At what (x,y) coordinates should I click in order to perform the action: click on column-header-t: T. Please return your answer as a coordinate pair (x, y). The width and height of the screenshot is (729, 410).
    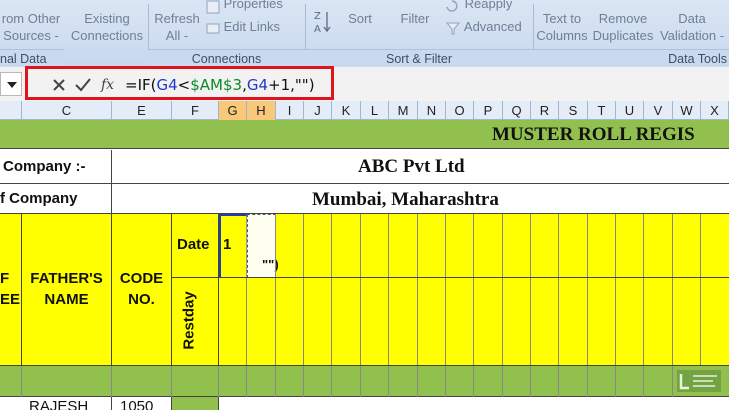
    Looking at the image, I should click on (602, 110).